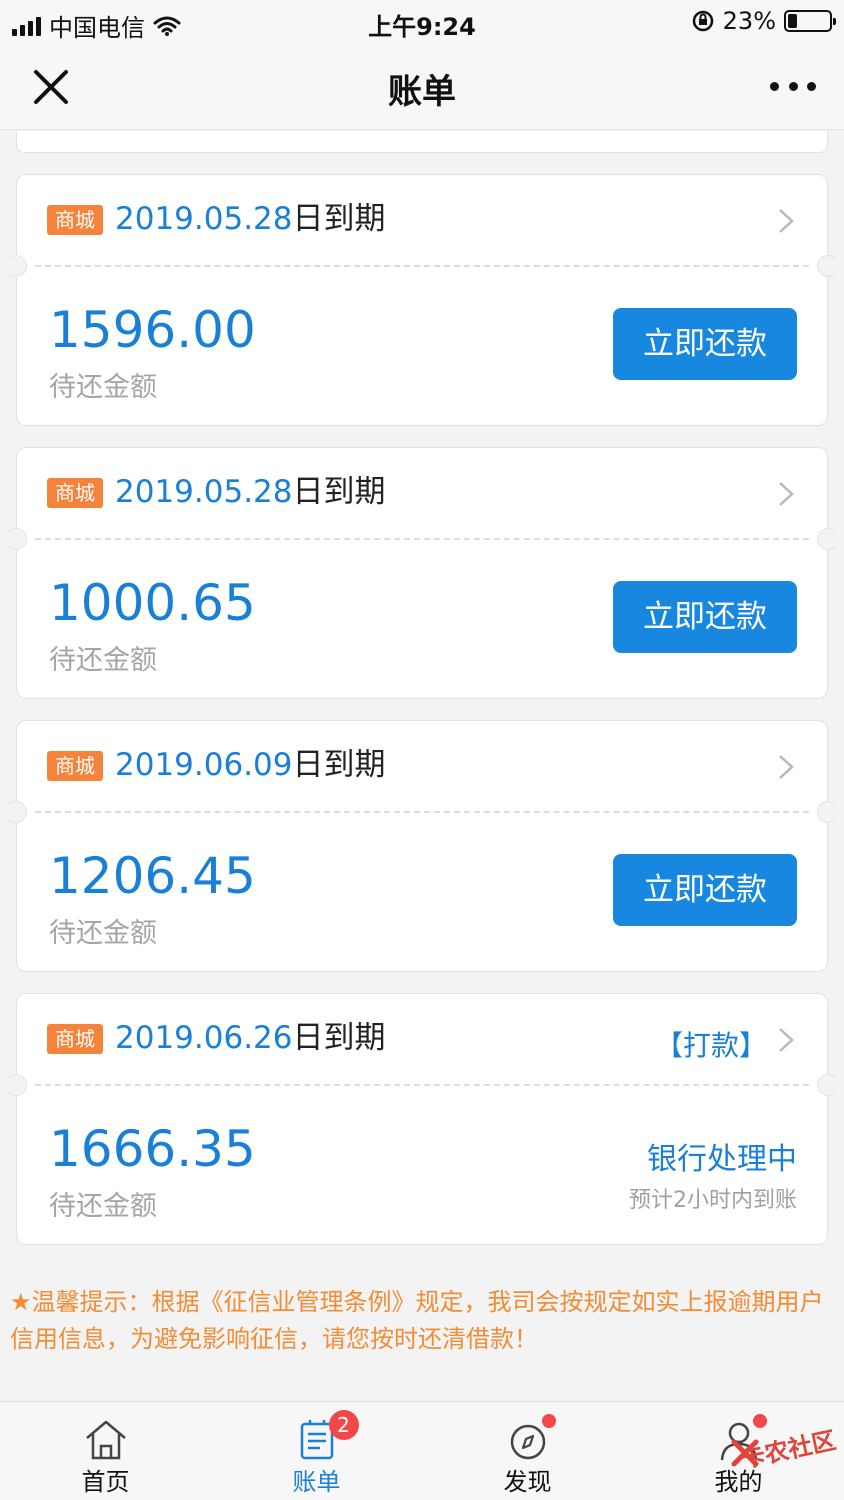  I want to click on tab-label: 首页, so click(105, 1482).